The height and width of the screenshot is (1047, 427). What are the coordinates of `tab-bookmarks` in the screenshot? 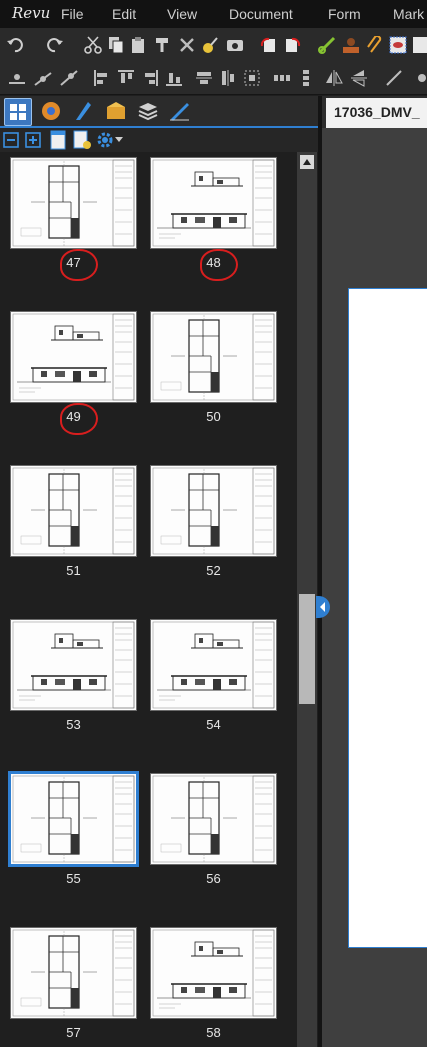 It's located at (83, 111).